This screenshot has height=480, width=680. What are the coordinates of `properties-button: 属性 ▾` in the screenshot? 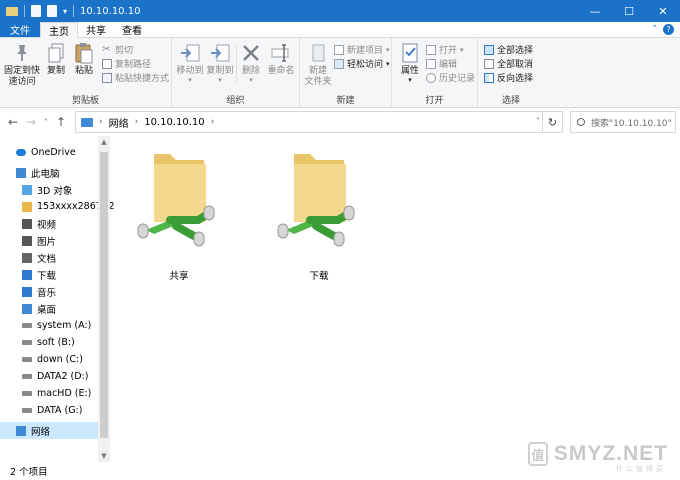 It's located at (410, 63).